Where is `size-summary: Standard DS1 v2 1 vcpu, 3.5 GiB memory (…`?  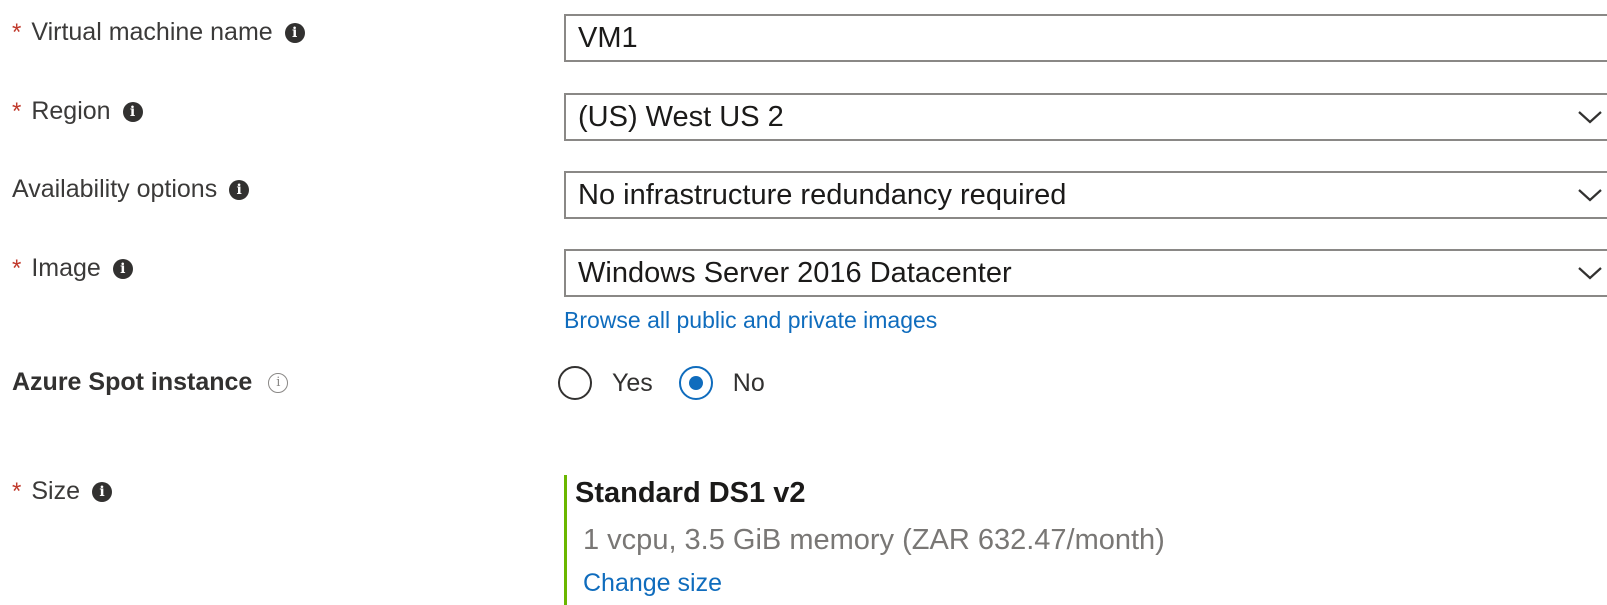 size-summary: Standard DS1 v2 1 vcpu, 3.5 GiB memory (… is located at coordinates (864, 540).